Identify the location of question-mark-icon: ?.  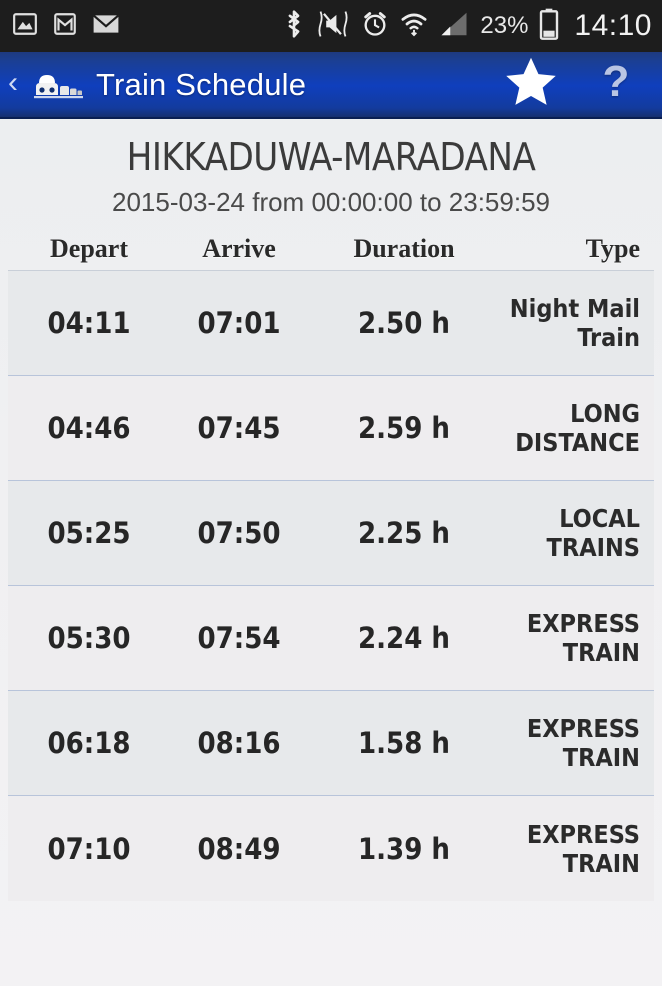
(616, 81).